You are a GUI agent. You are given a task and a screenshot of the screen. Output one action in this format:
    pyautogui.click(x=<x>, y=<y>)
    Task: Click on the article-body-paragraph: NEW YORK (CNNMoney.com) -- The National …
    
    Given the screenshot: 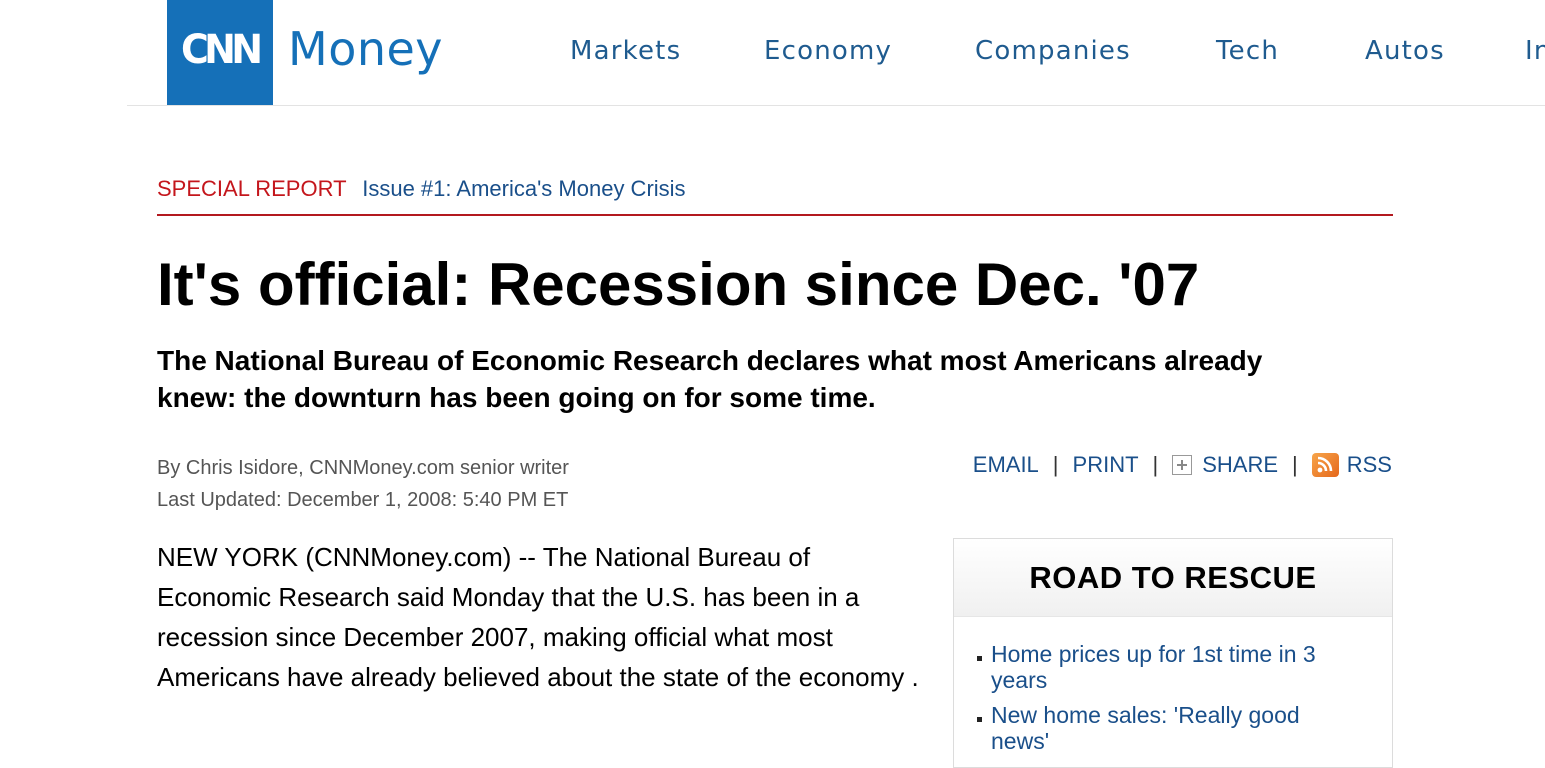 What is the action you would take?
    pyautogui.click(x=538, y=617)
    